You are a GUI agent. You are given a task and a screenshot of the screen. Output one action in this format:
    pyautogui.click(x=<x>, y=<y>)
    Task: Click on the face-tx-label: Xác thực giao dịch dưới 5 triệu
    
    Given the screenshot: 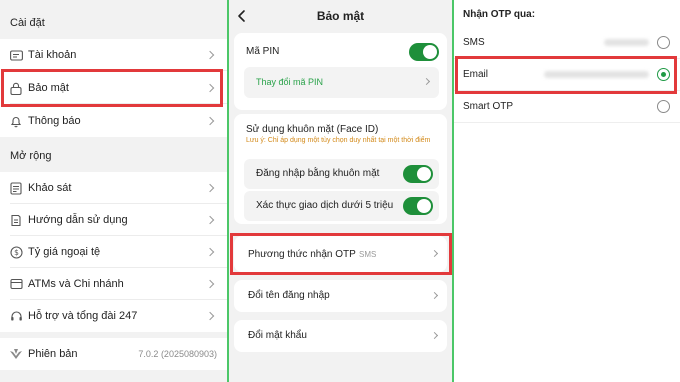 What is the action you would take?
    pyautogui.click(x=325, y=205)
    